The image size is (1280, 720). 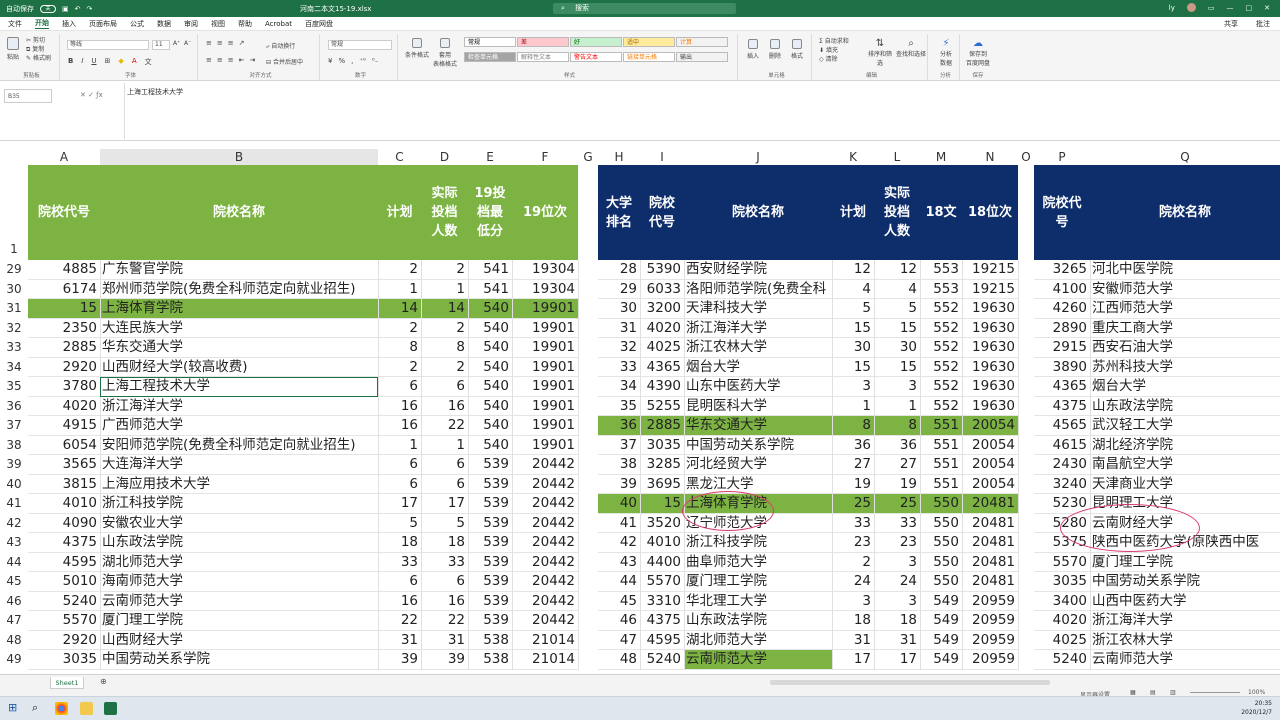 What do you see at coordinates (280, 46) in the screenshot?
I see `wrap-text-button: ⤶ 自动换行` at bounding box center [280, 46].